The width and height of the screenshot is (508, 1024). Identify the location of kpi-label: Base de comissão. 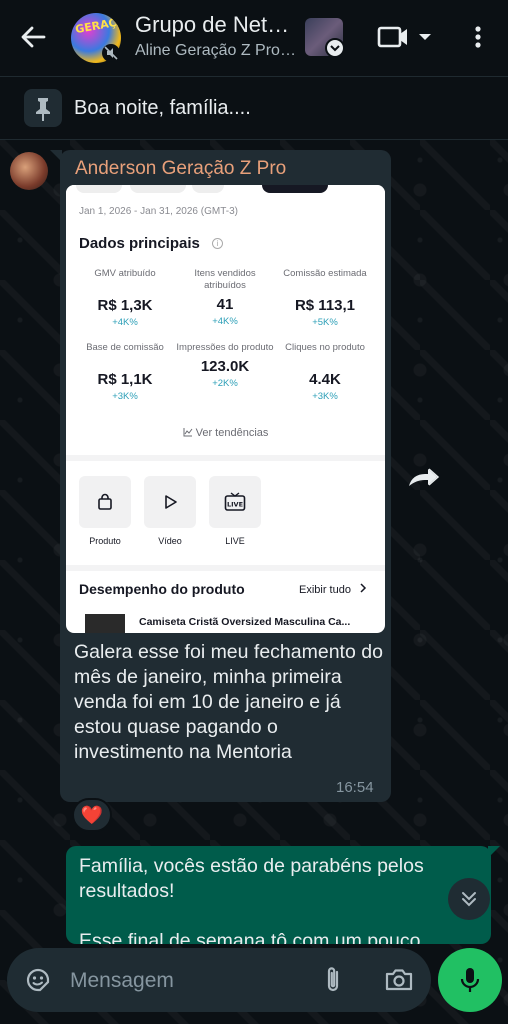
(125, 347).